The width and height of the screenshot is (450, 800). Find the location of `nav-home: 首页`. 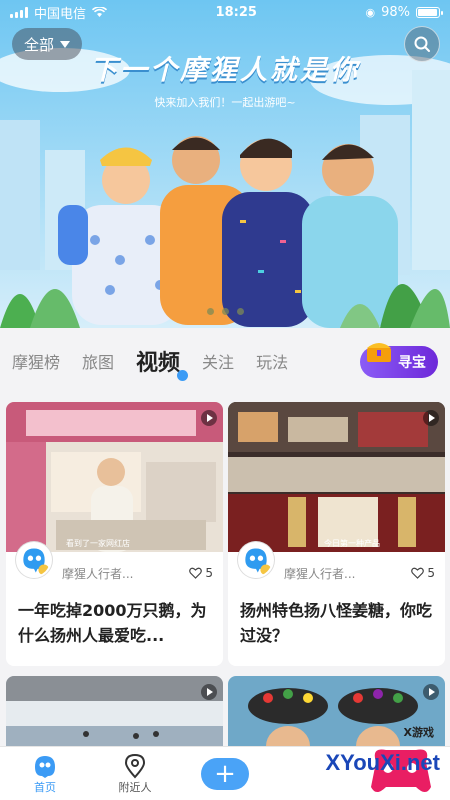

nav-home: 首页 is located at coordinates (45, 774).